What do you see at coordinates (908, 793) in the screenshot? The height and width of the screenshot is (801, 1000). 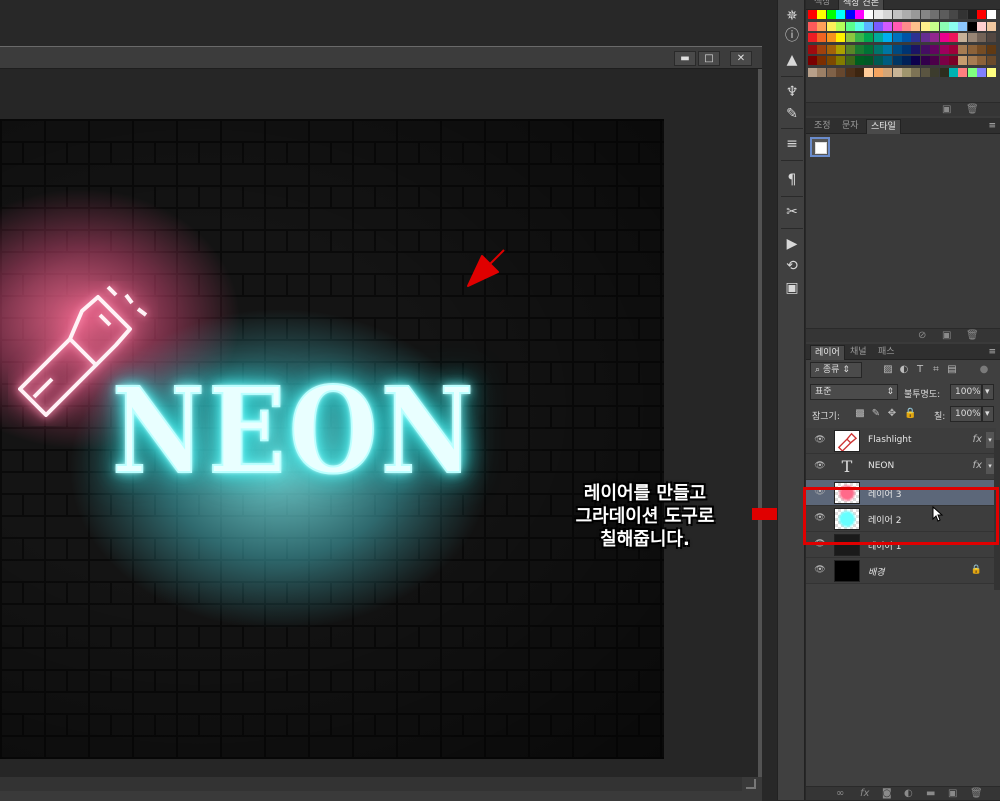 I see `new-adjustment-layer-icon: ◐` at bounding box center [908, 793].